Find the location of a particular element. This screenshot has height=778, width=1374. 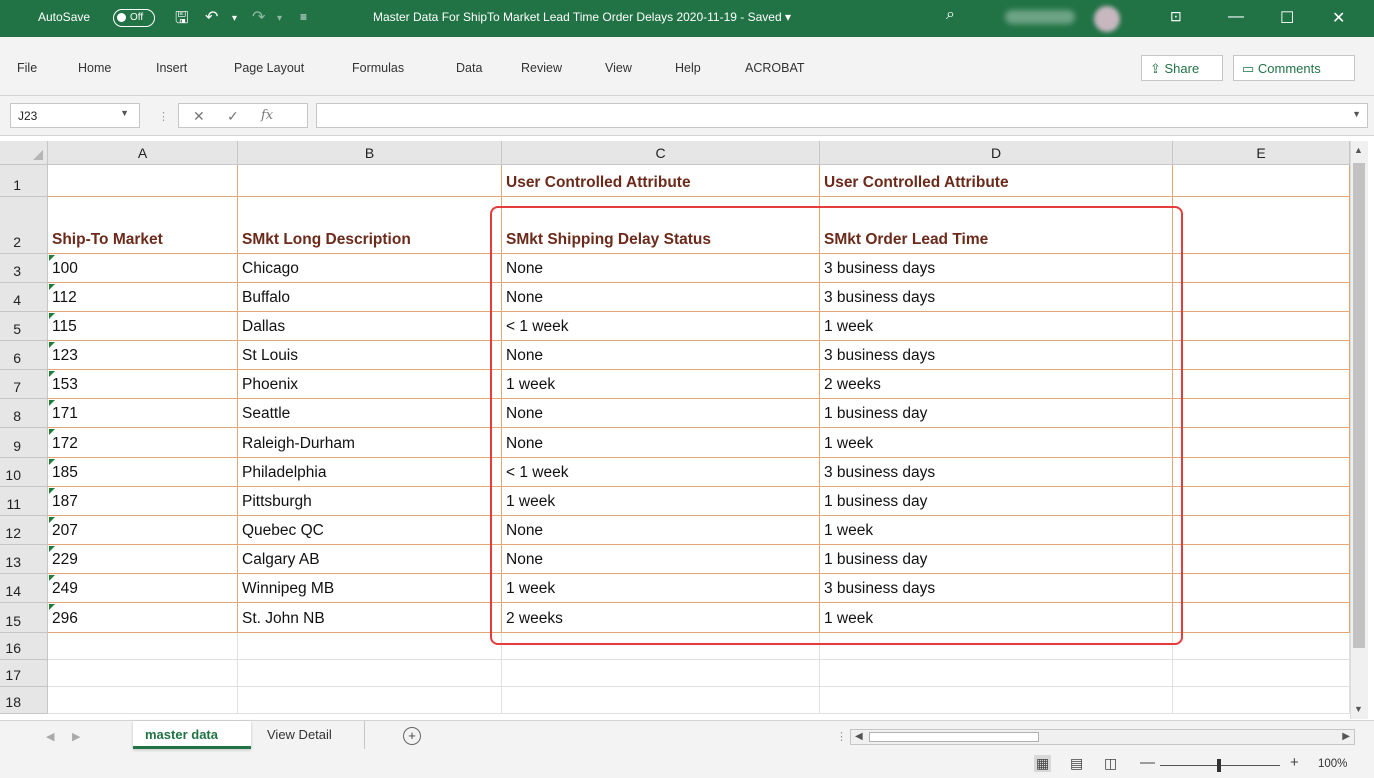

page-break-view-icon: ◫ is located at coordinates (1110, 763).